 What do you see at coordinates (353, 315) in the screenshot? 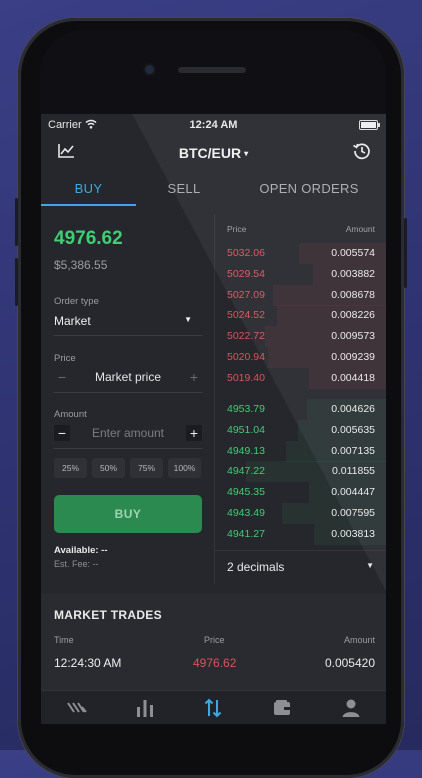
I see `ask-amount: 0.008226` at bounding box center [353, 315].